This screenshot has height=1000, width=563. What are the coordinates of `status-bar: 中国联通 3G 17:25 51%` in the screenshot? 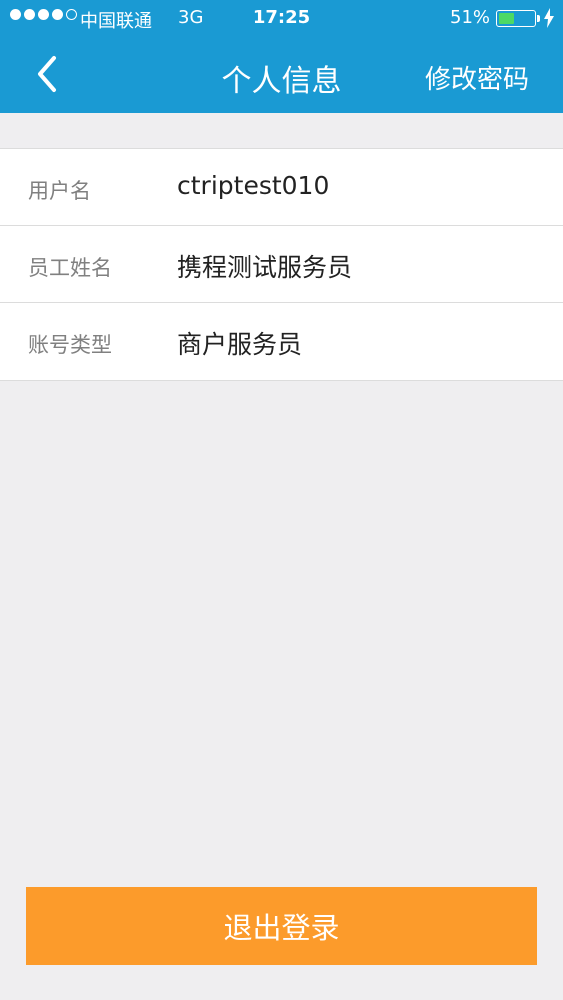 It's located at (281, 18).